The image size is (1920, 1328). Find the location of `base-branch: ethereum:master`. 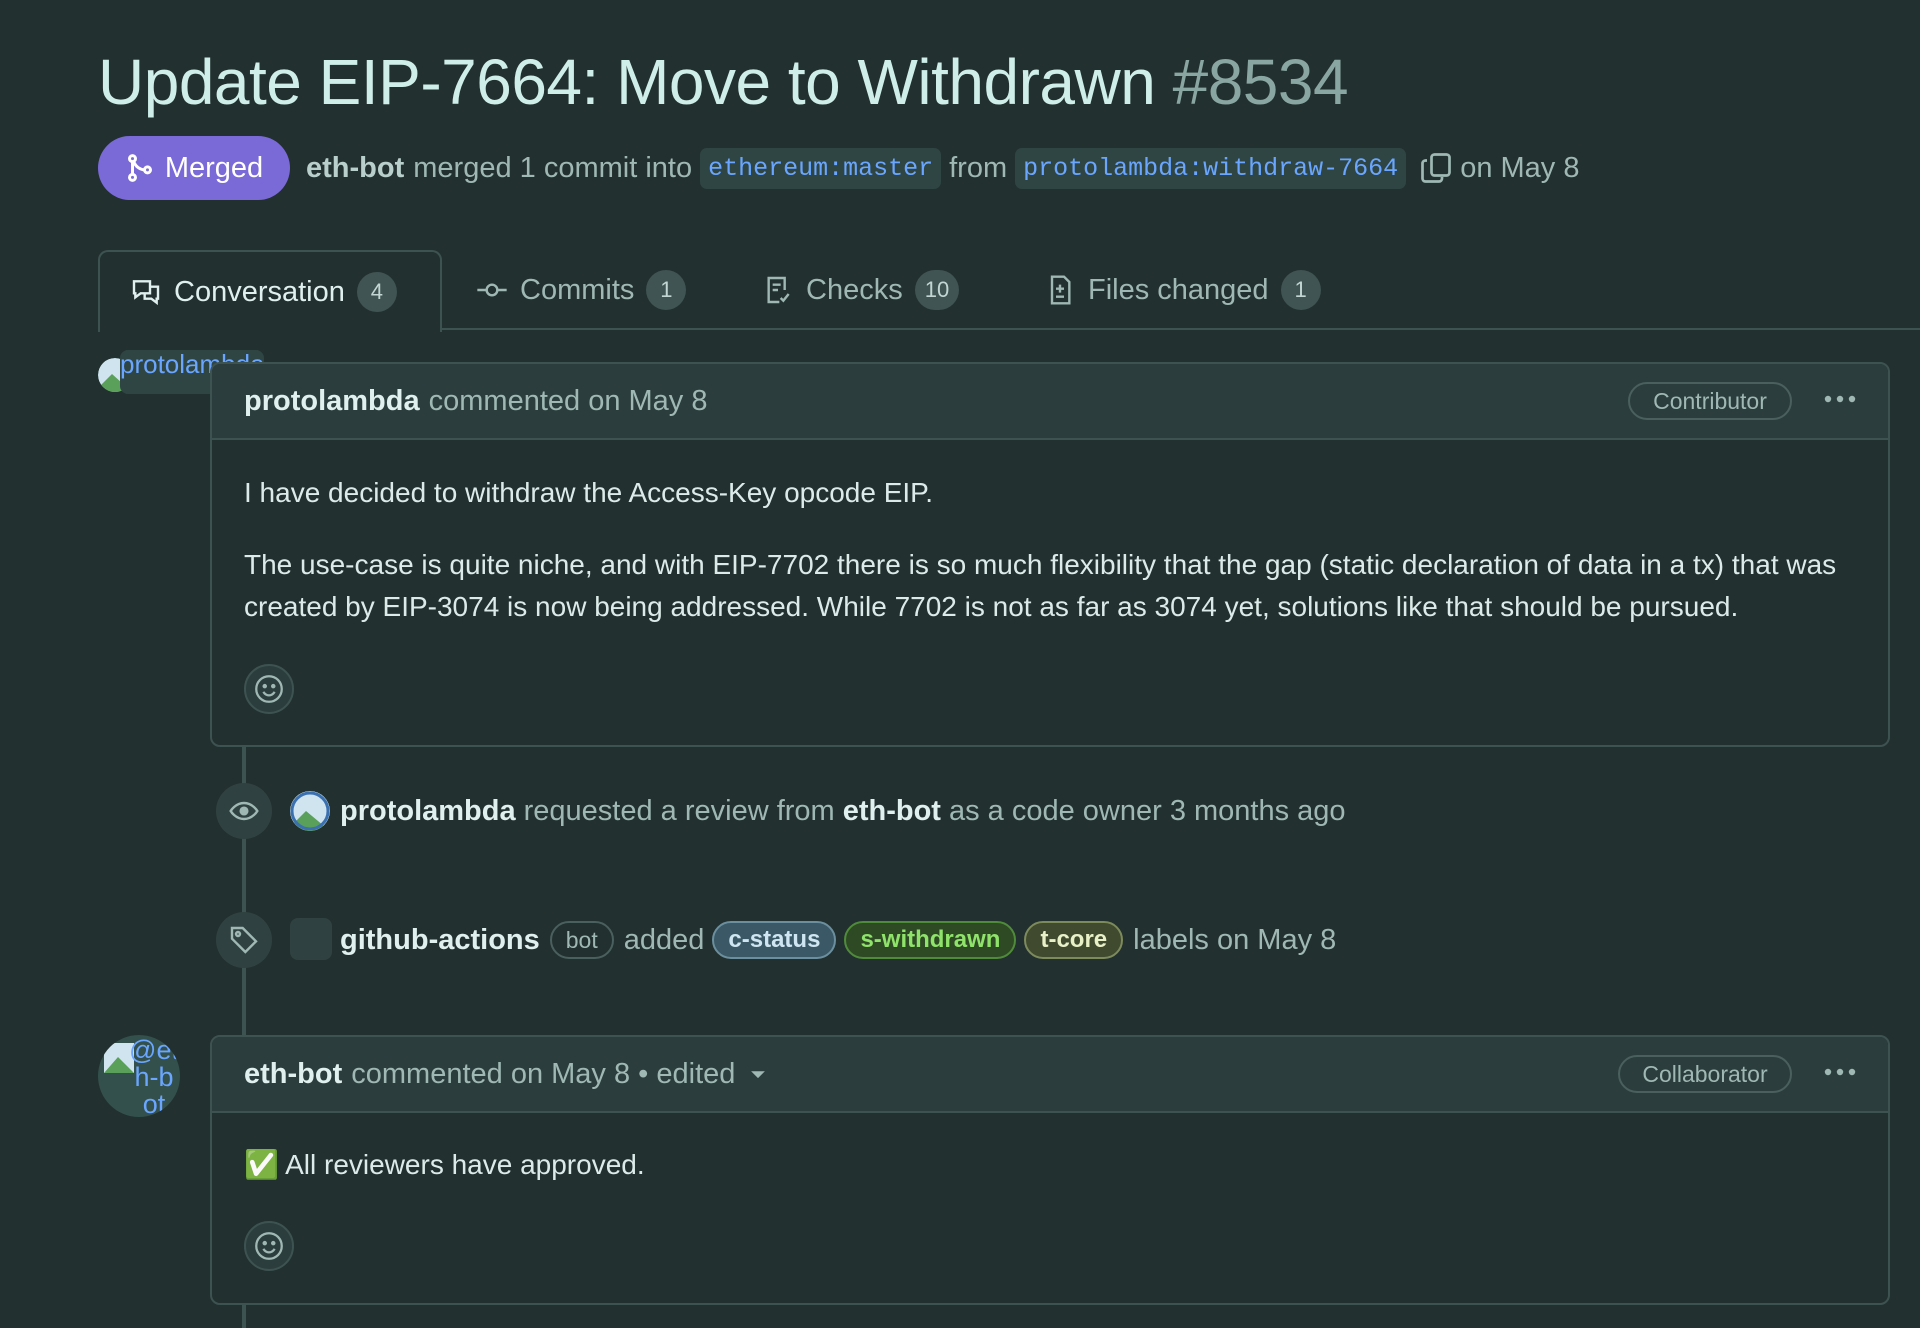

base-branch: ethereum:master is located at coordinates (821, 168).